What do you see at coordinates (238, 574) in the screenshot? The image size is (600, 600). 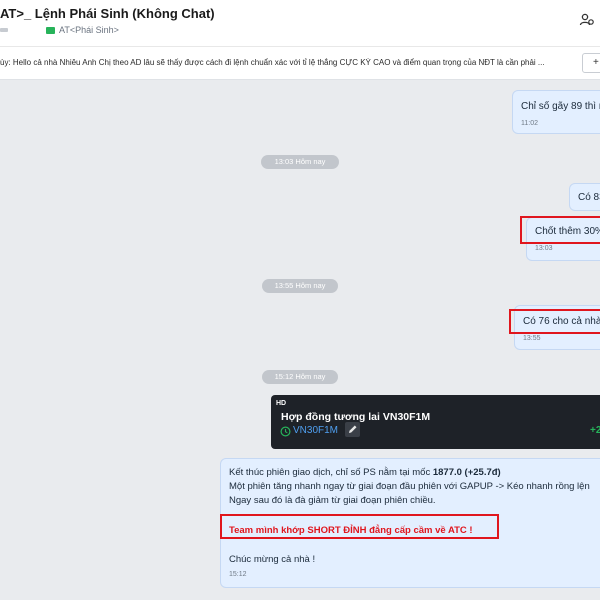 I see `message-time: 15:12` at bounding box center [238, 574].